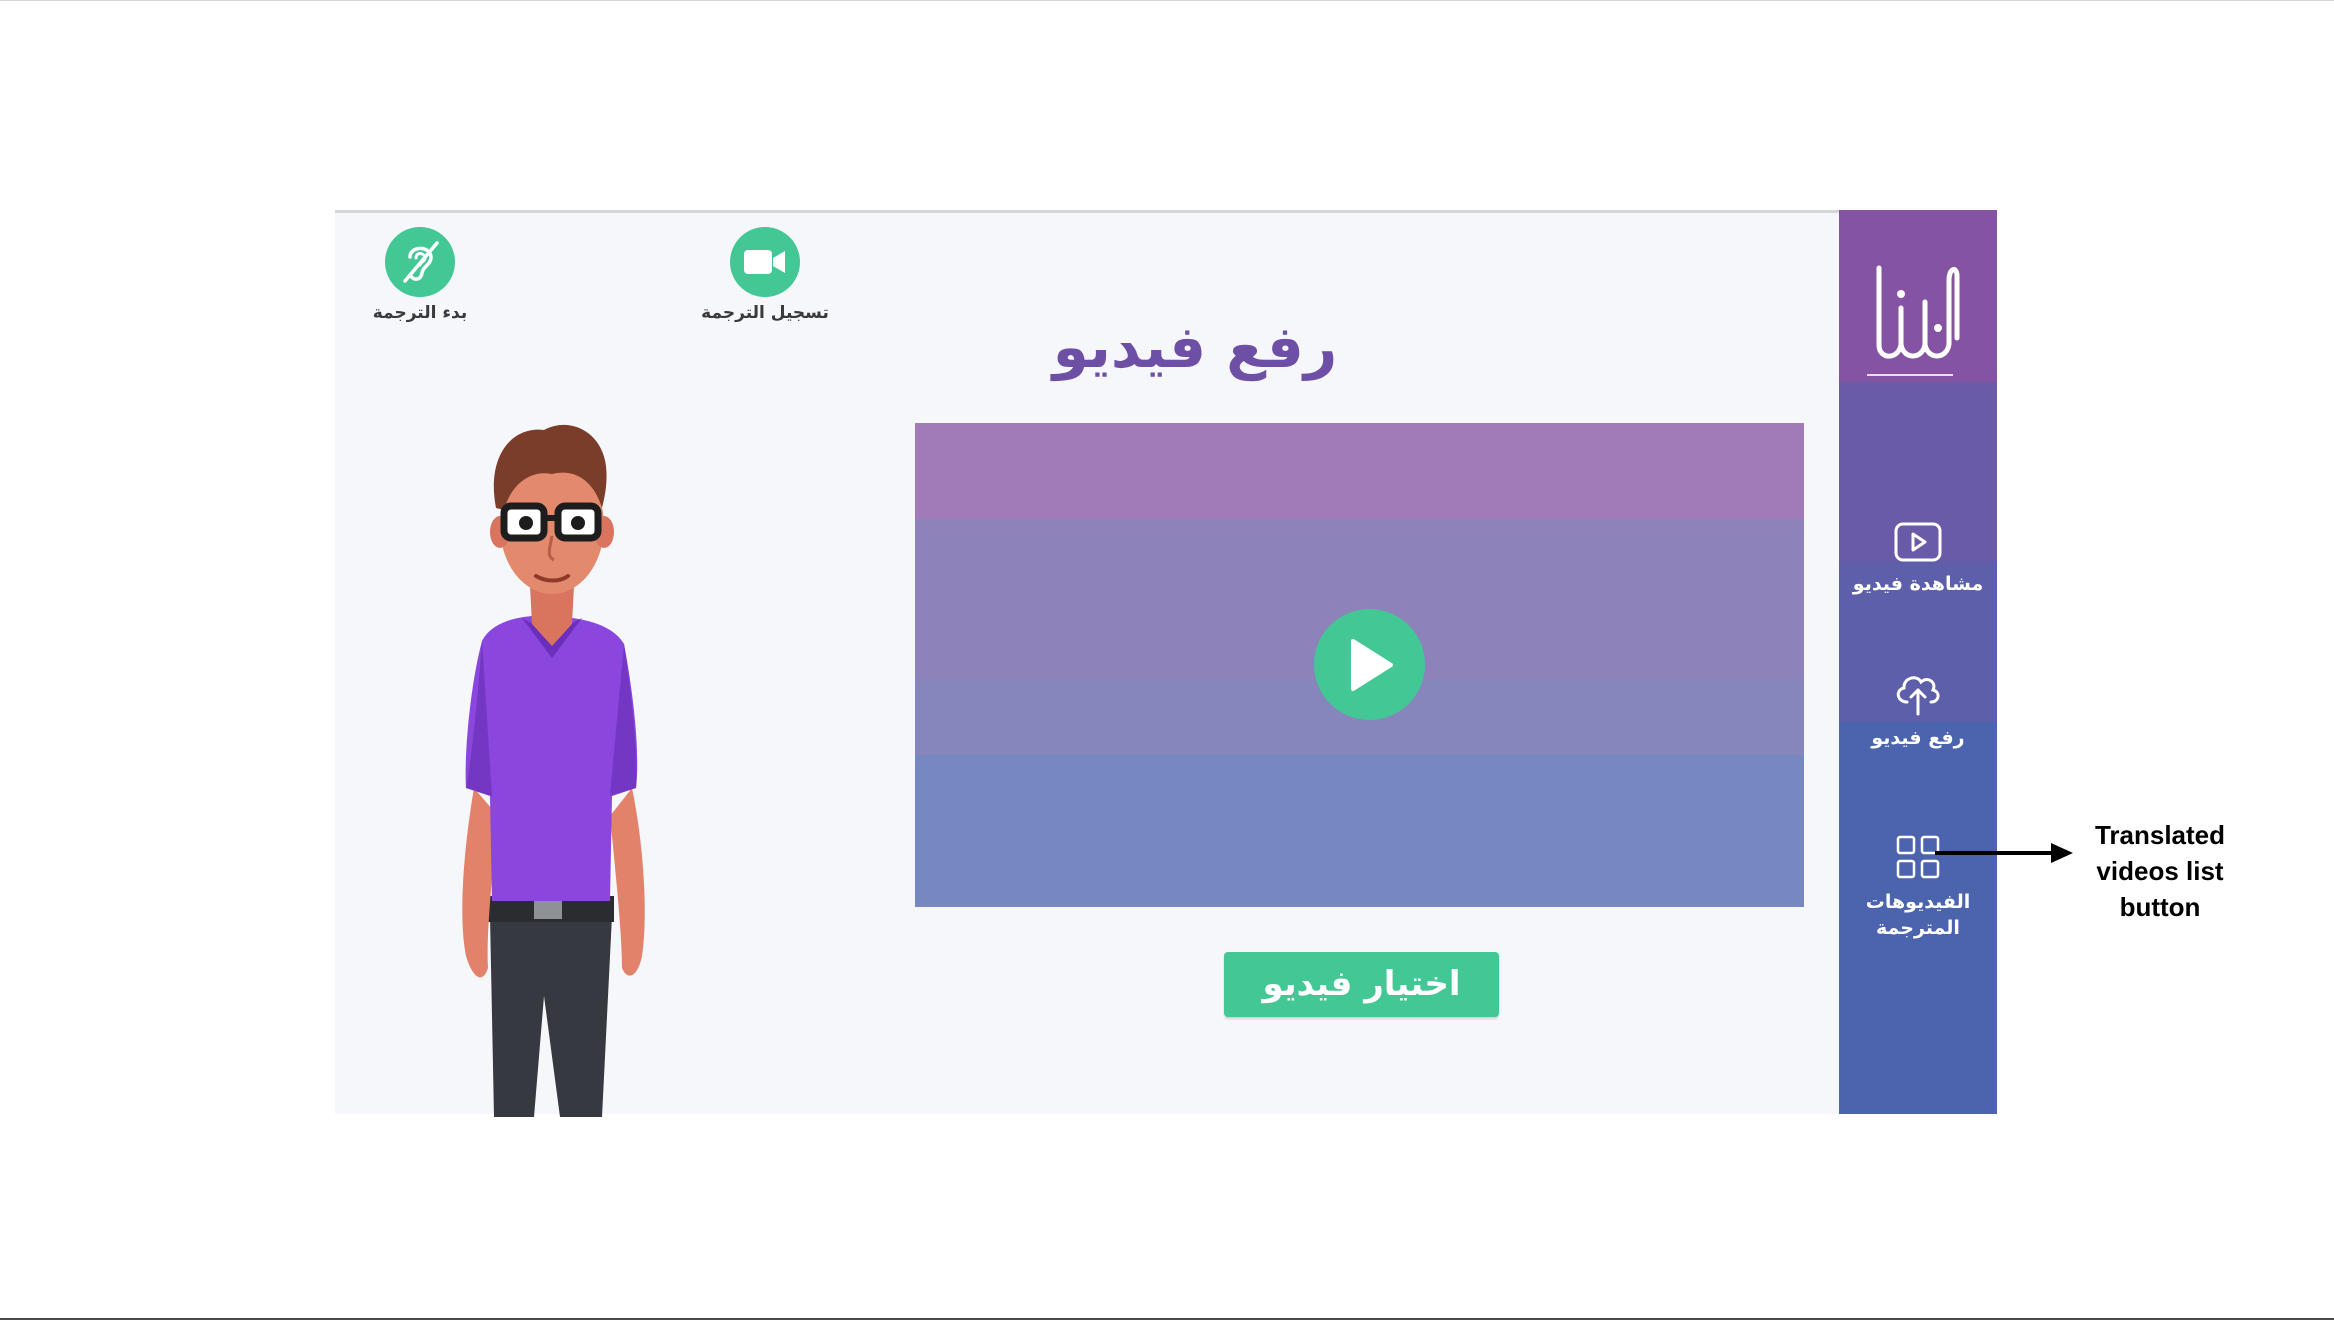  Describe the element at coordinates (1918, 312) in the screenshot. I see `app-logo` at that location.